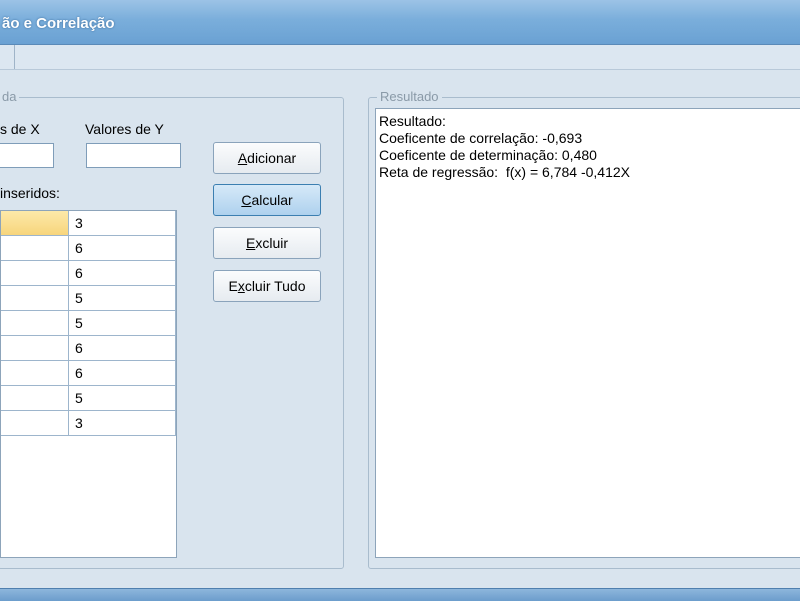  Describe the element at coordinates (409, 96) in the screenshot. I see `results-group-legend: Resultado` at that location.